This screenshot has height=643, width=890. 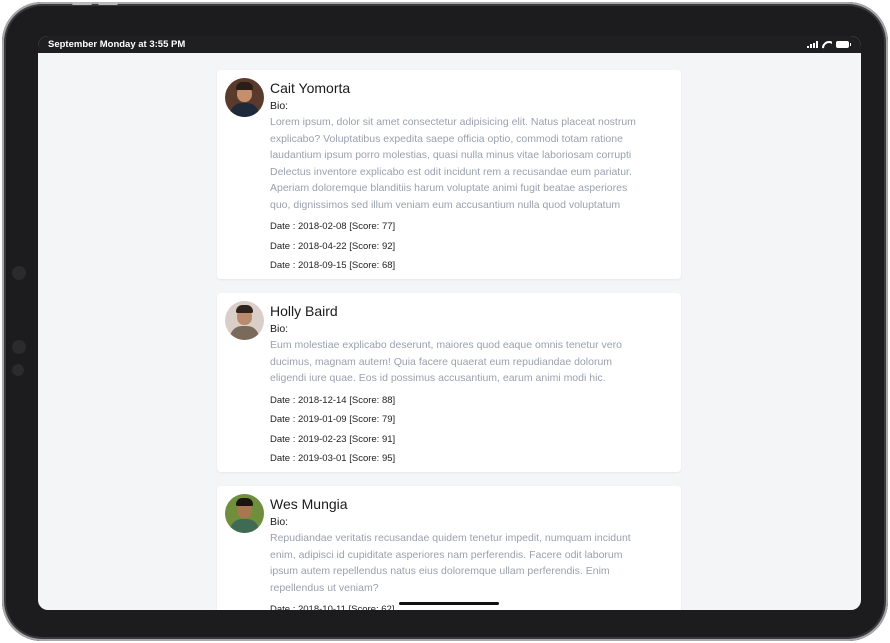 I want to click on top-button-right, so click(x=108, y=3).